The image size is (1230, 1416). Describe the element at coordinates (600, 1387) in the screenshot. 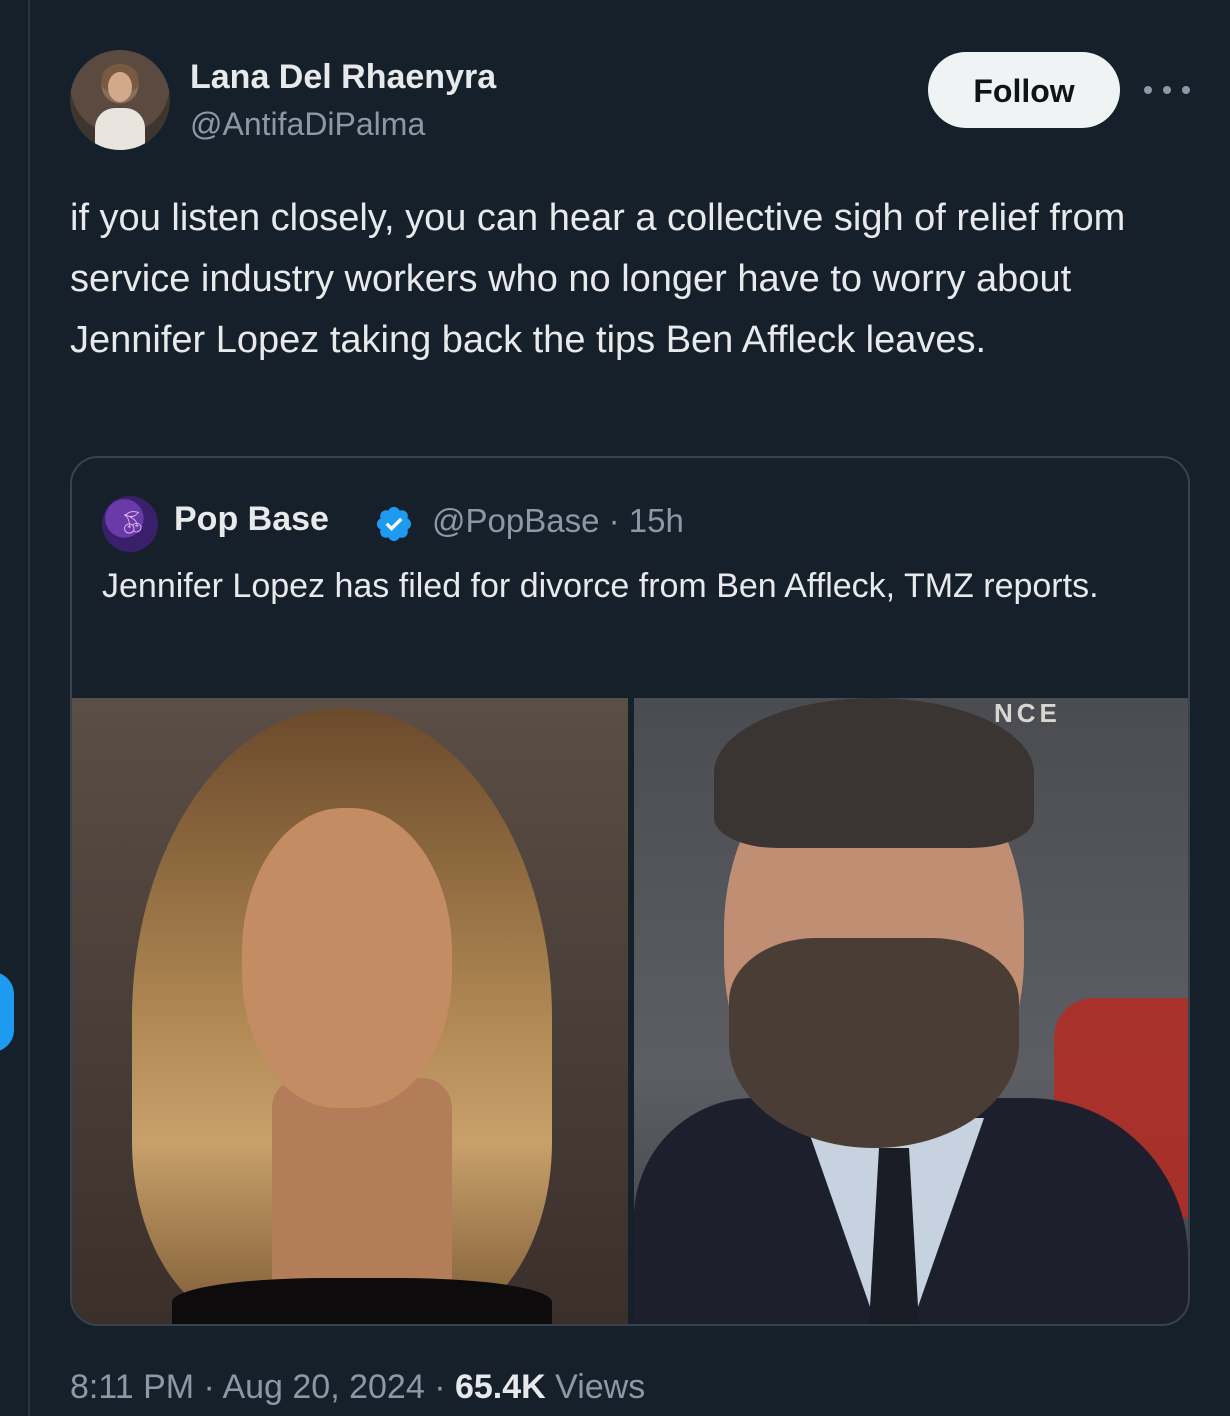

I see `views-label: Views` at that location.